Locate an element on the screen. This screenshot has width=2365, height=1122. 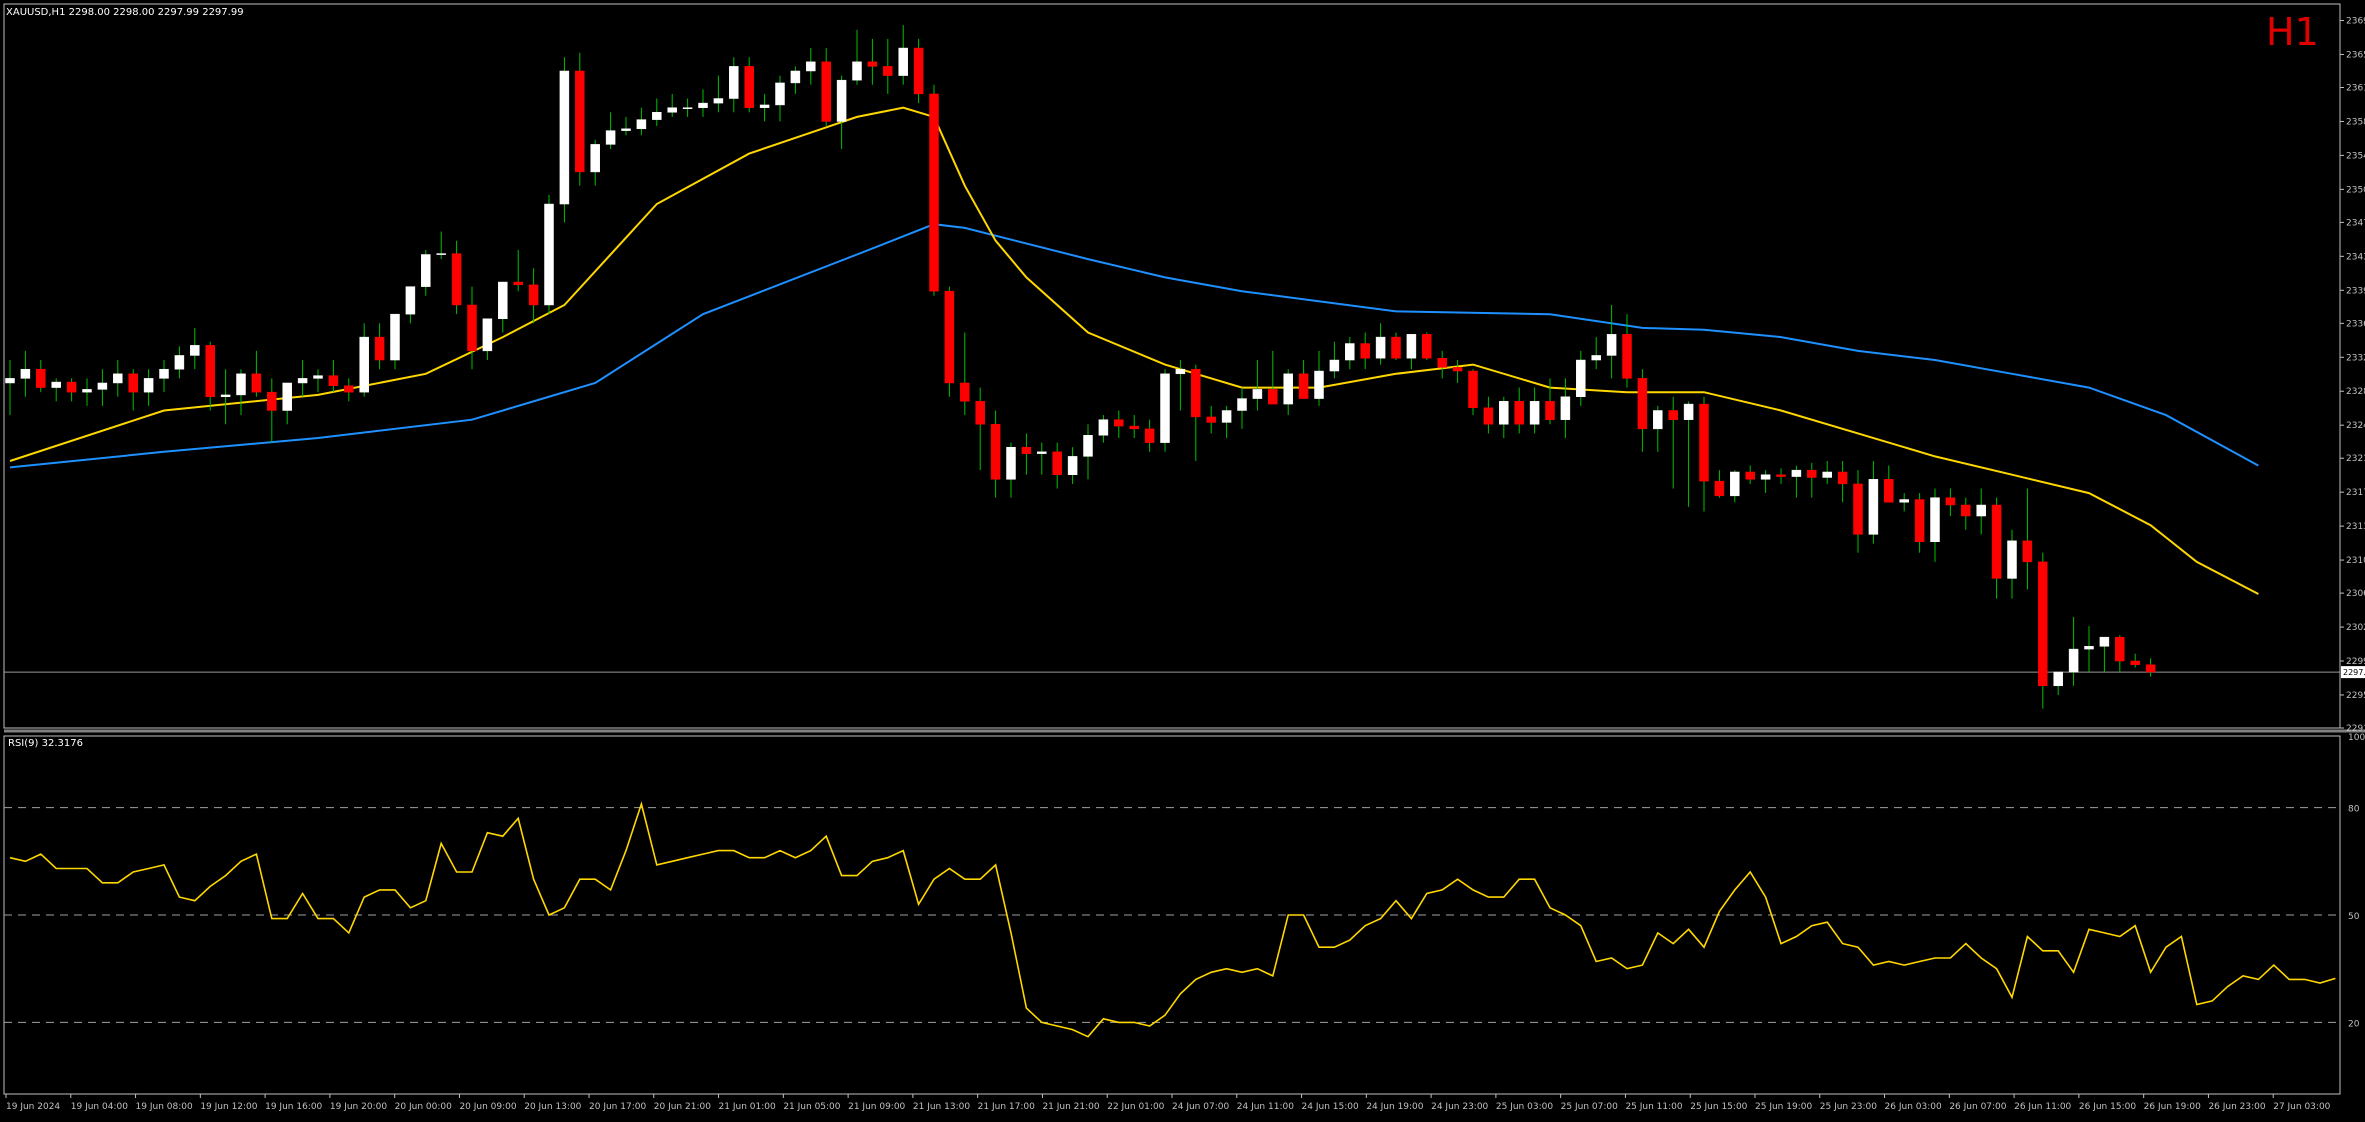
time-tick-label: 19 Jun 04:00 is located at coordinates (99, 1107).